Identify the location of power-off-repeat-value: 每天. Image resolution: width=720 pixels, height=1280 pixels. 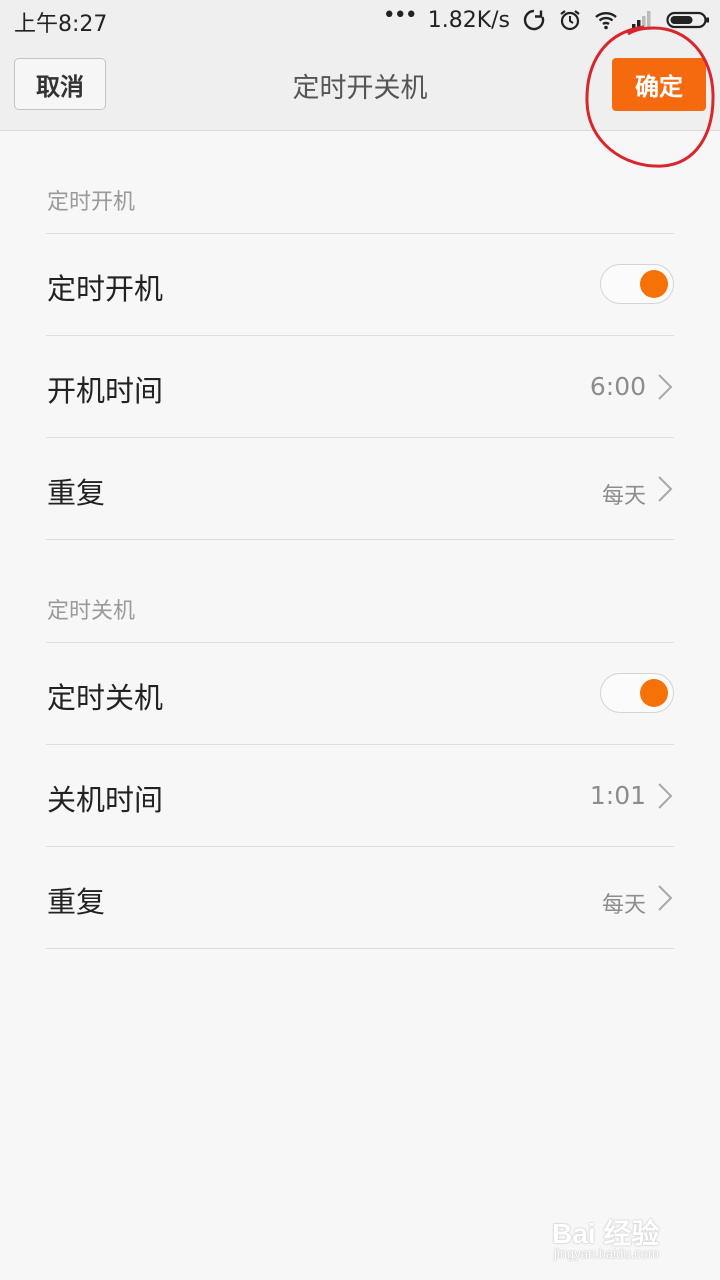
(623, 905).